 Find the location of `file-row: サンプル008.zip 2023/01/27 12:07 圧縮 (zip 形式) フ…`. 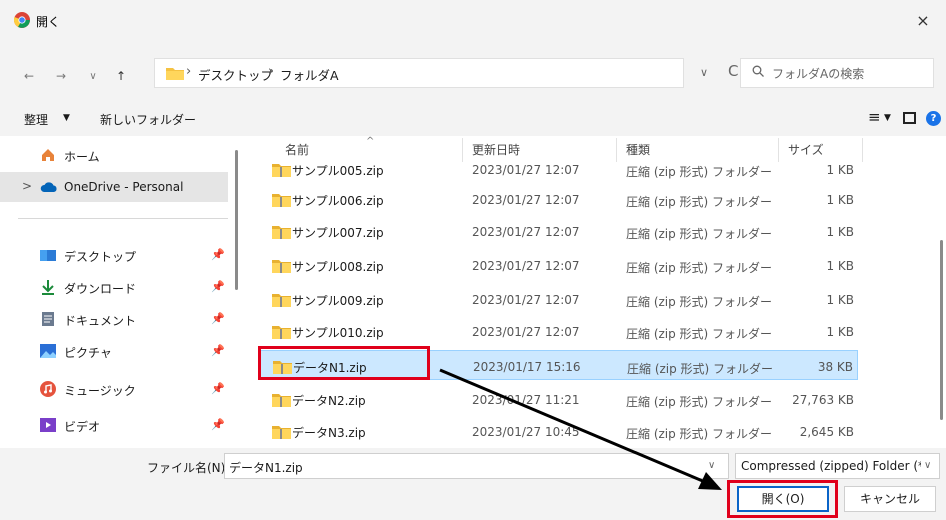

file-row: サンプル008.zip 2023/01/27 12:07 圧縮 (zip 形式) フ… is located at coordinates (558, 265).